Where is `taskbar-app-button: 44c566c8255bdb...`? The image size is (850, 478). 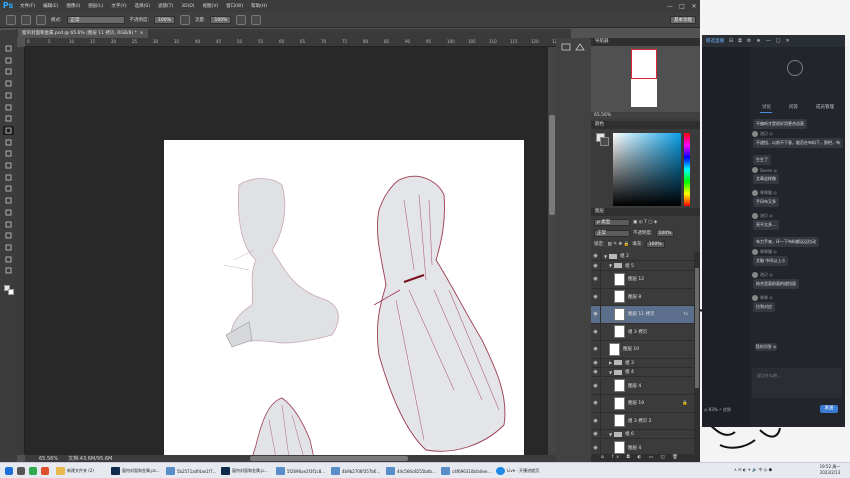 taskbar-app-button: 44c566c8255bdb... is located at coordinates (411, 471).